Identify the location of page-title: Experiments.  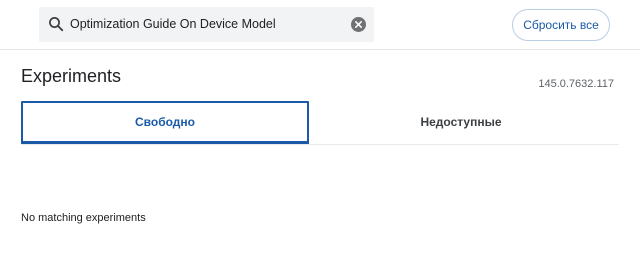
(71, 76).